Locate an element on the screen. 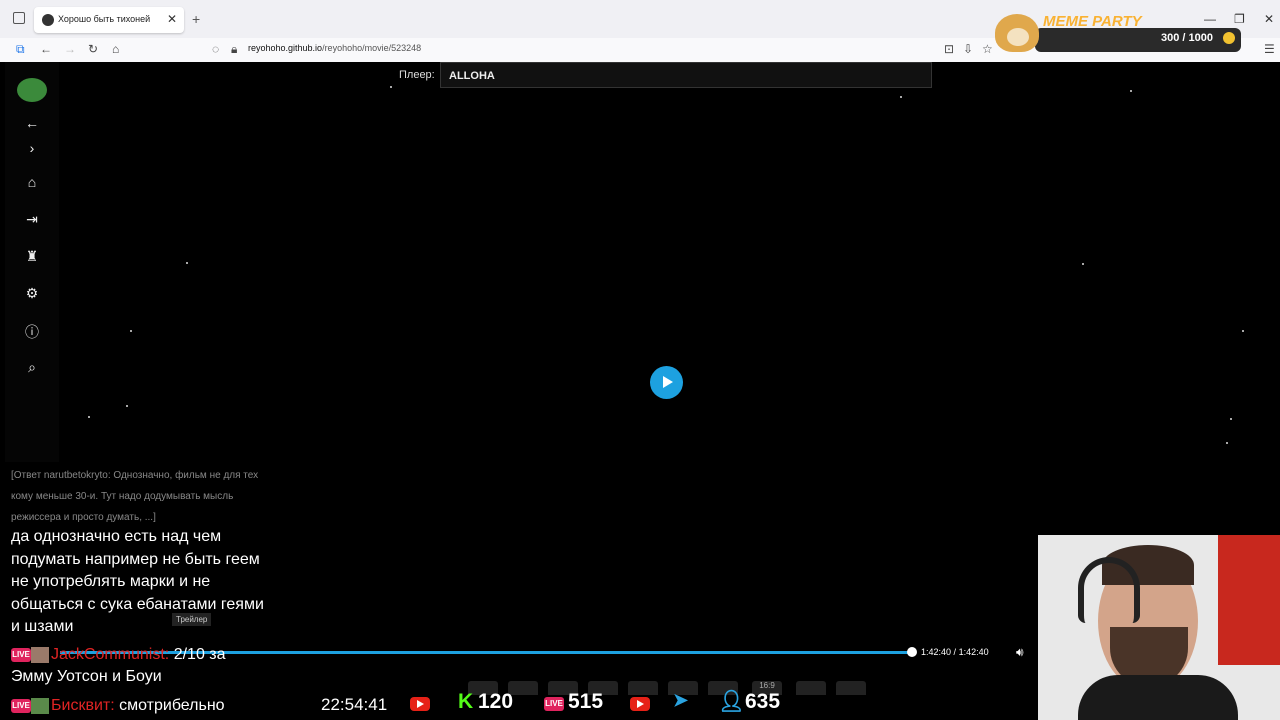 The width and height of the screenshot is (1280, 720). screenshot-icon: ⊡ is located at coordinates (949, 49).